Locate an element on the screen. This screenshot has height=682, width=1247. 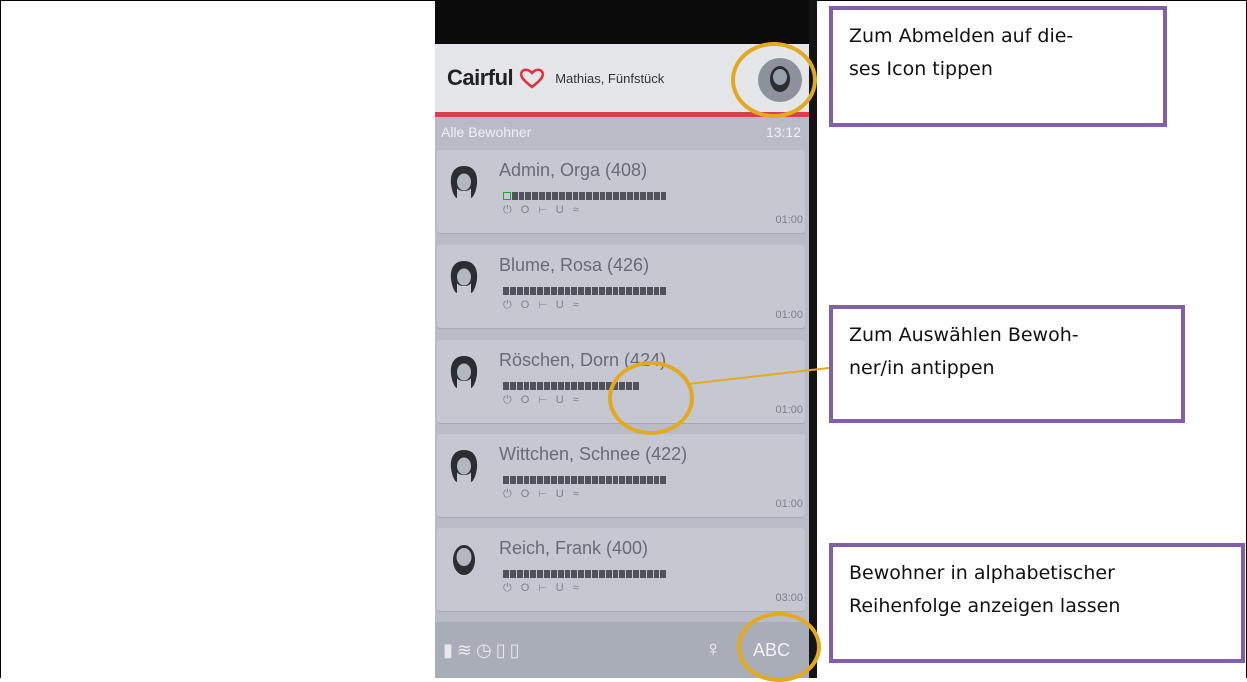
resident-card: Reich, Frank (400) ⏻ O ⊢ U ≈ 03:00 is located at coordinates (621, 569).